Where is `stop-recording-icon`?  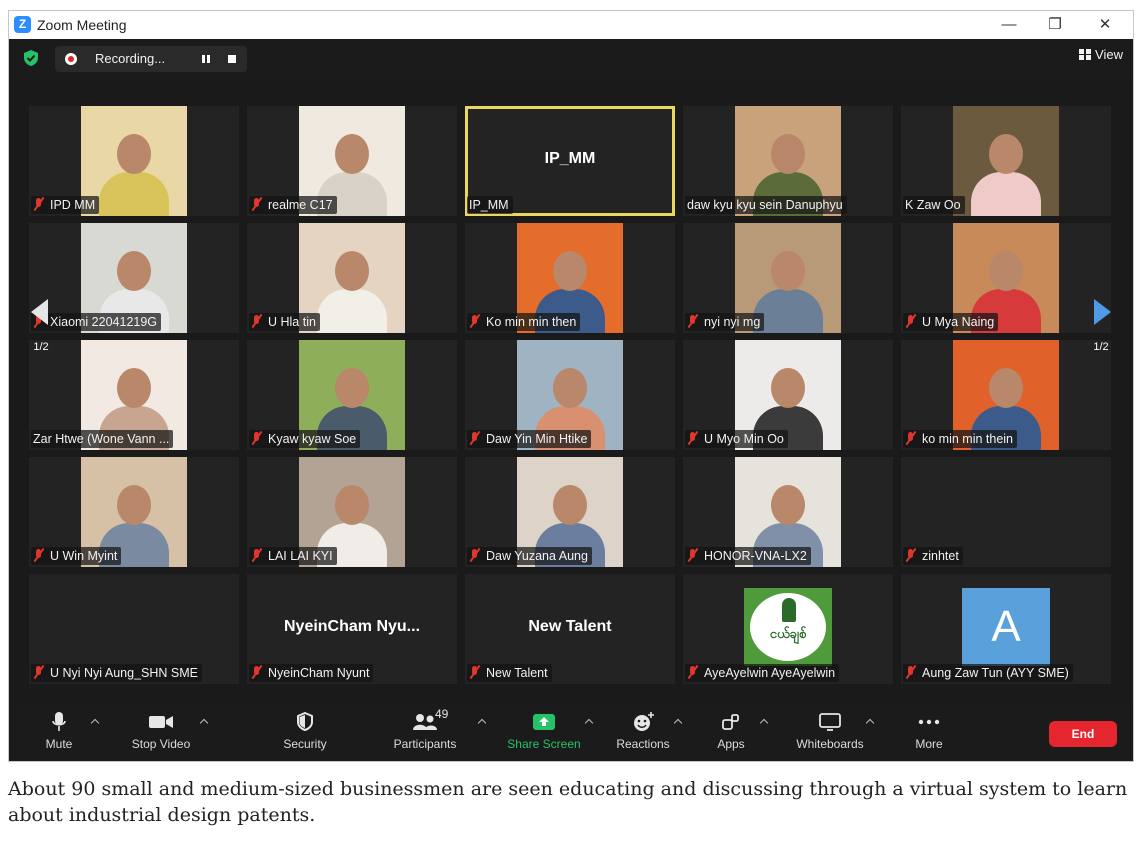
stop-recording-icon is located at coordinates (232, 59).